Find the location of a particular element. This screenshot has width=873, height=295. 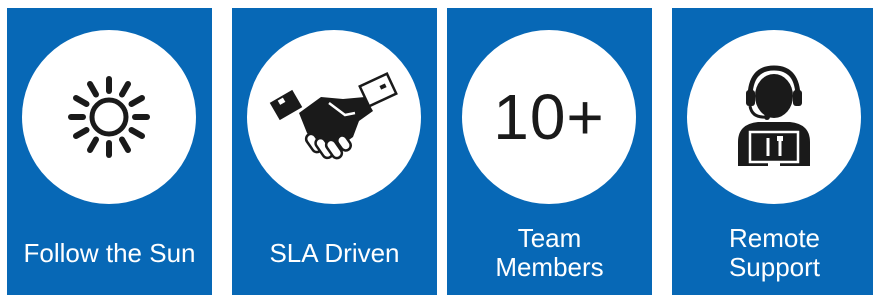

handshake-icon is located at coordinates (333, 116).